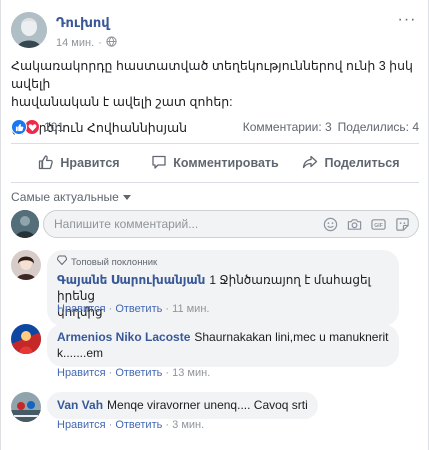 The image size is (429, 450). I want to click on comment-button: Комментировать, so click(215, 163).